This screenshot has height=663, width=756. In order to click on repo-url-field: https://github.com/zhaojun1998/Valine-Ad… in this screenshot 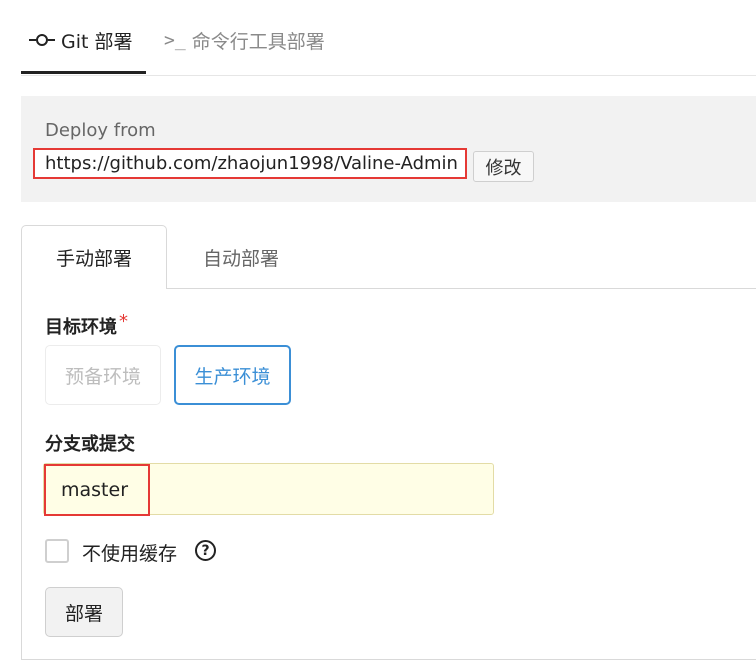, I will do `click(250, 163)`.